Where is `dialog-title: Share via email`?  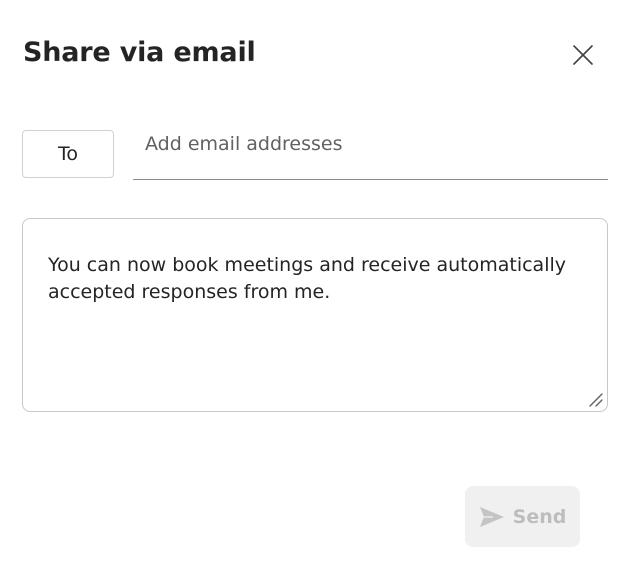
dialog-title: Share via email is located at coordinates (139, 52).